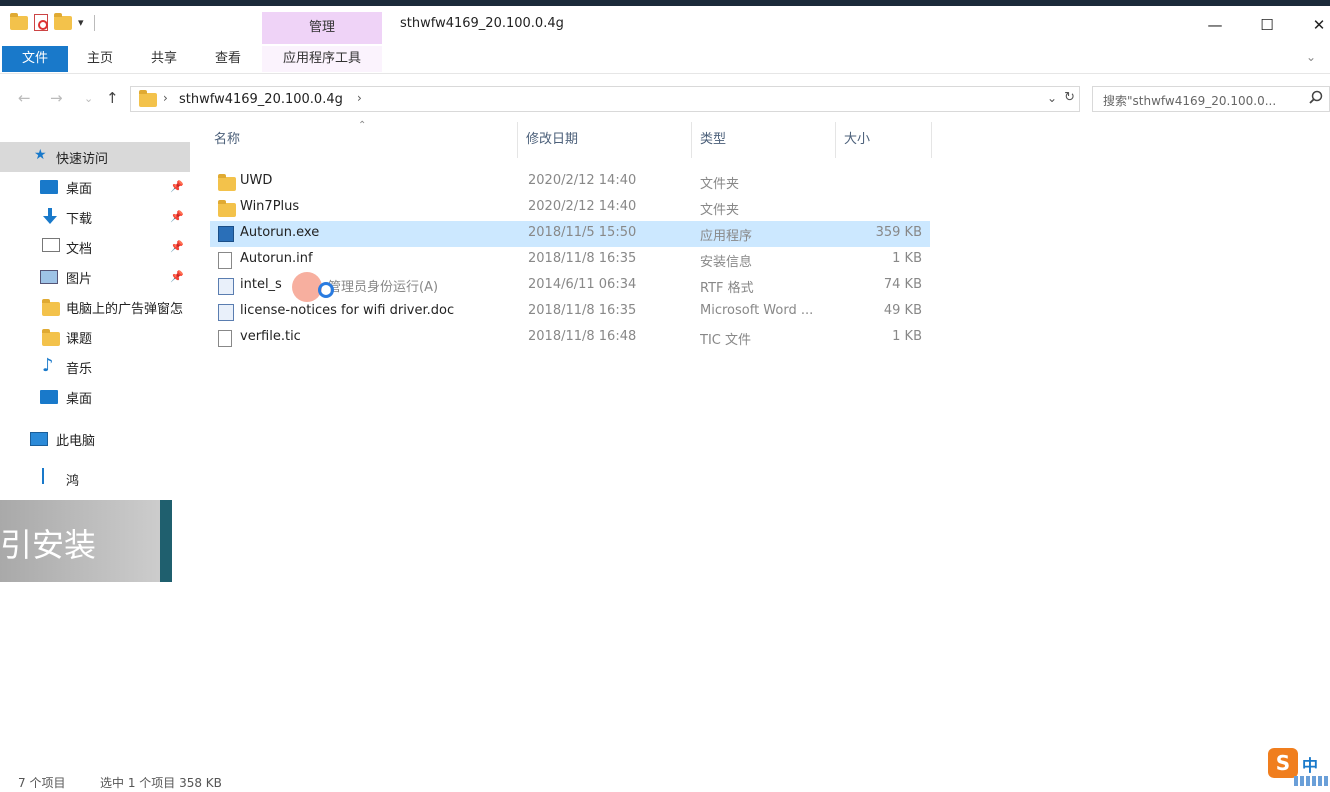  I want to click on sidebar-item-this-pc: 此电脑, so click(95, 439).